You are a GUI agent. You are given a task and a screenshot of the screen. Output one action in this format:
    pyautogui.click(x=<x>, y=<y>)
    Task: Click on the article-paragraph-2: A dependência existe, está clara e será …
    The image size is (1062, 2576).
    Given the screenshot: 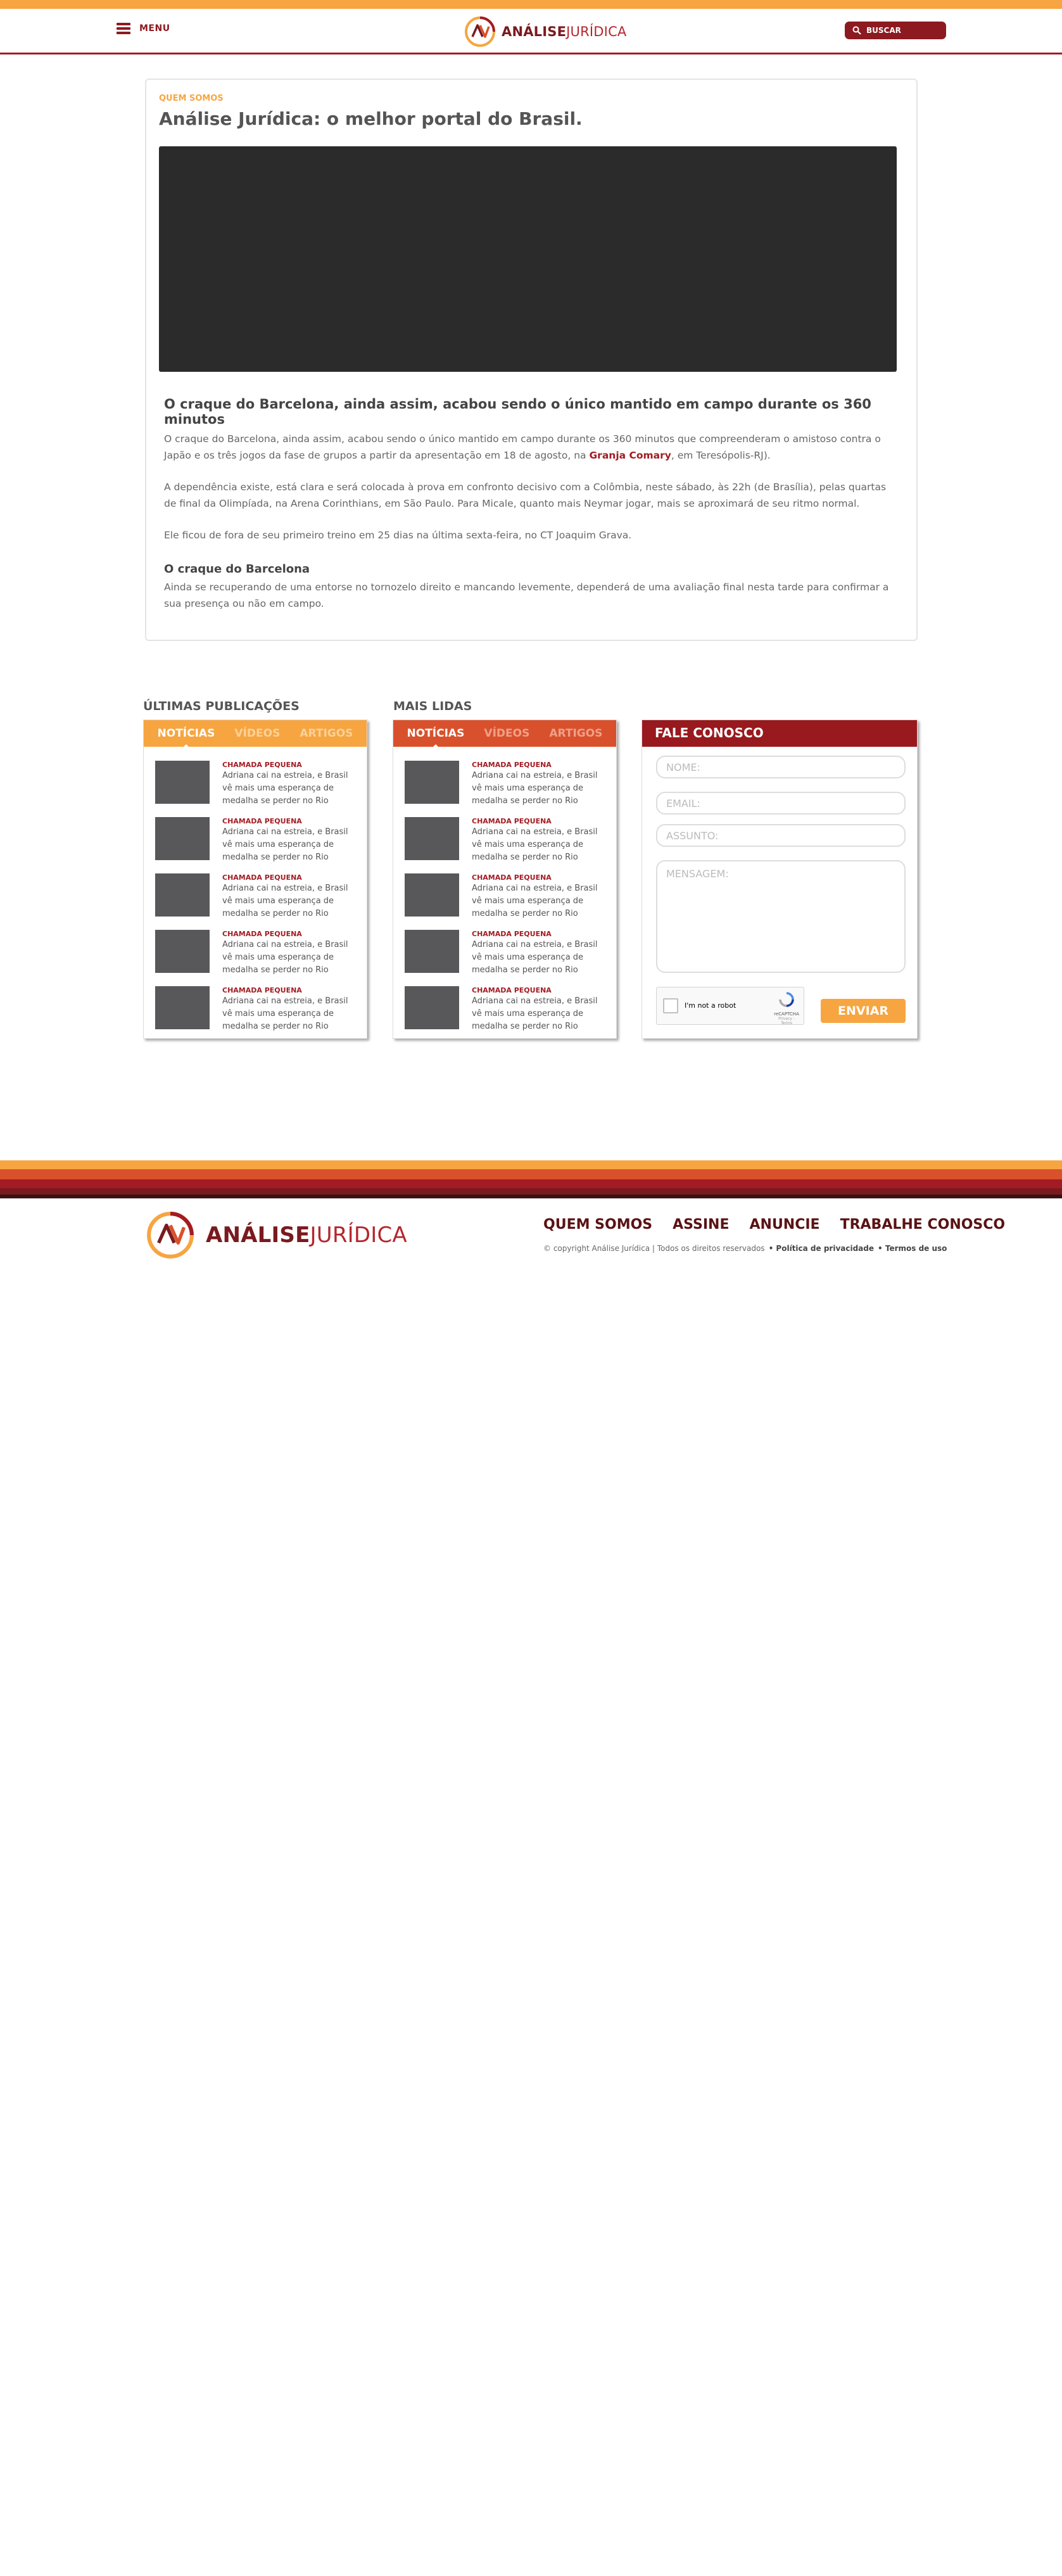 What is the action you would take?
    pyautogui.click(x=525, y=495)
    